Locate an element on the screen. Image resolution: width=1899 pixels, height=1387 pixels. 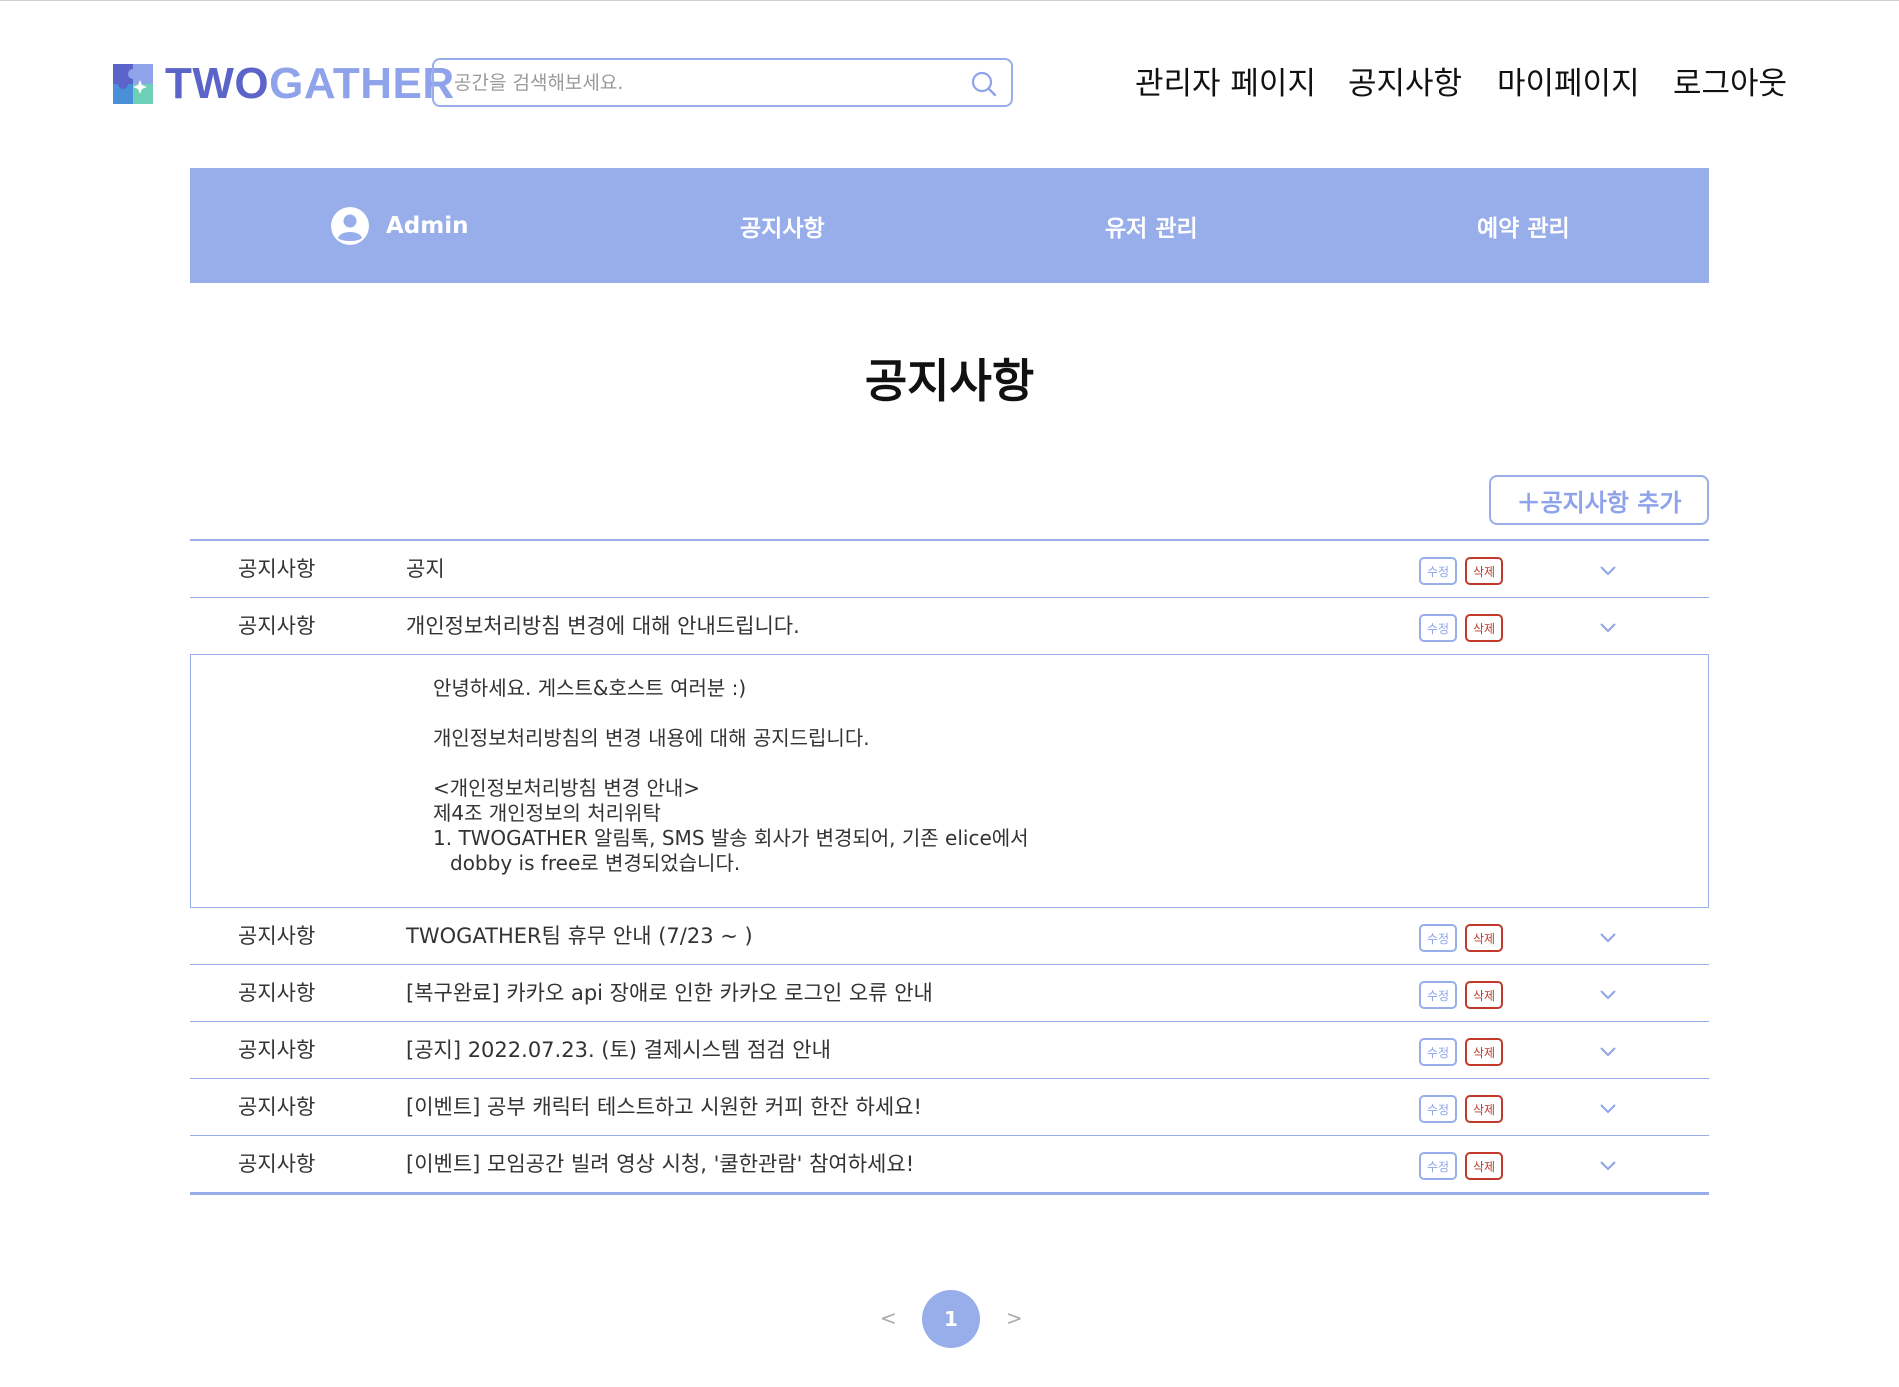
search-box is located at coordinates (722, 82).